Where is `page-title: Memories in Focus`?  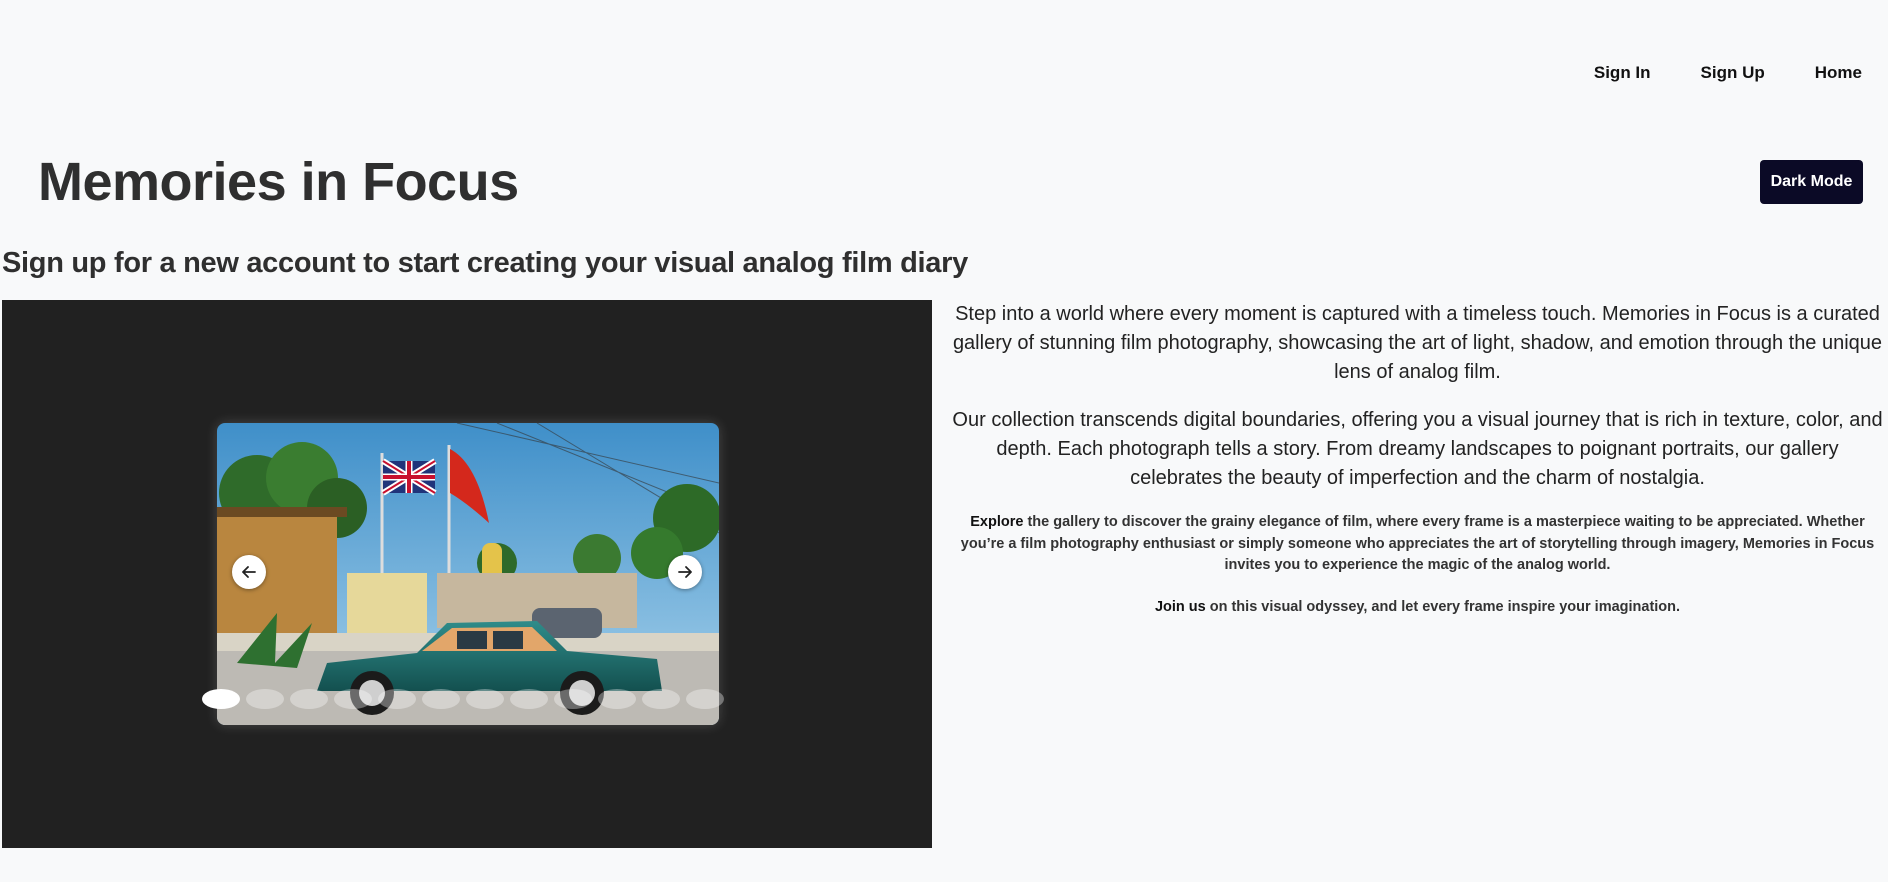
page-title: Memories in Focus is located at coordinates (278, 182).